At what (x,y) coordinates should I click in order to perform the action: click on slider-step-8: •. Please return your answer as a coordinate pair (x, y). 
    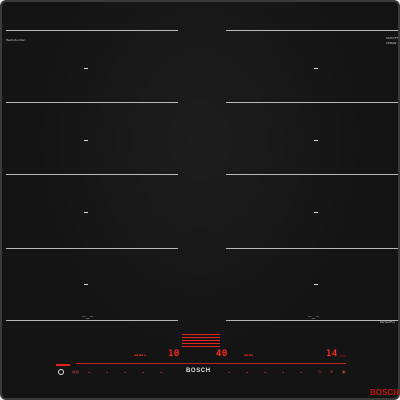
    Looking at the image, I should click on (283, 373).